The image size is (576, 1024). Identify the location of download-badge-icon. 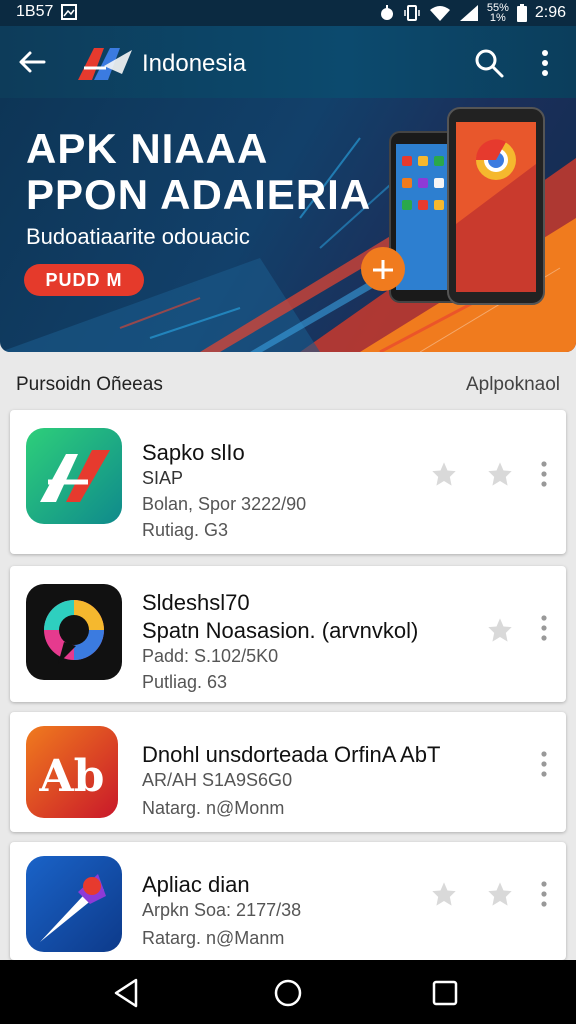
(383, 269).